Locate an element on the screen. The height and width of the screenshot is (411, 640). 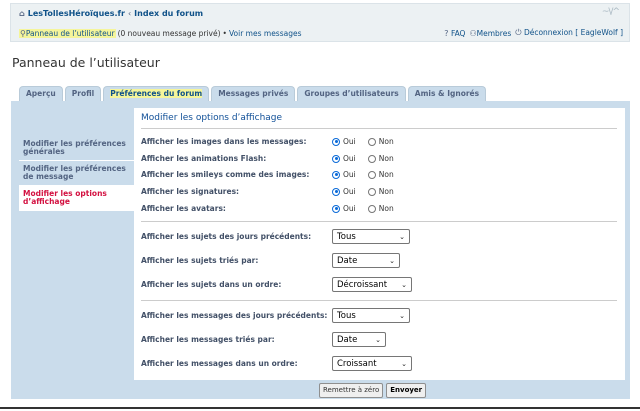
home-icon: ⌂ is located at coordinates (22, 13).